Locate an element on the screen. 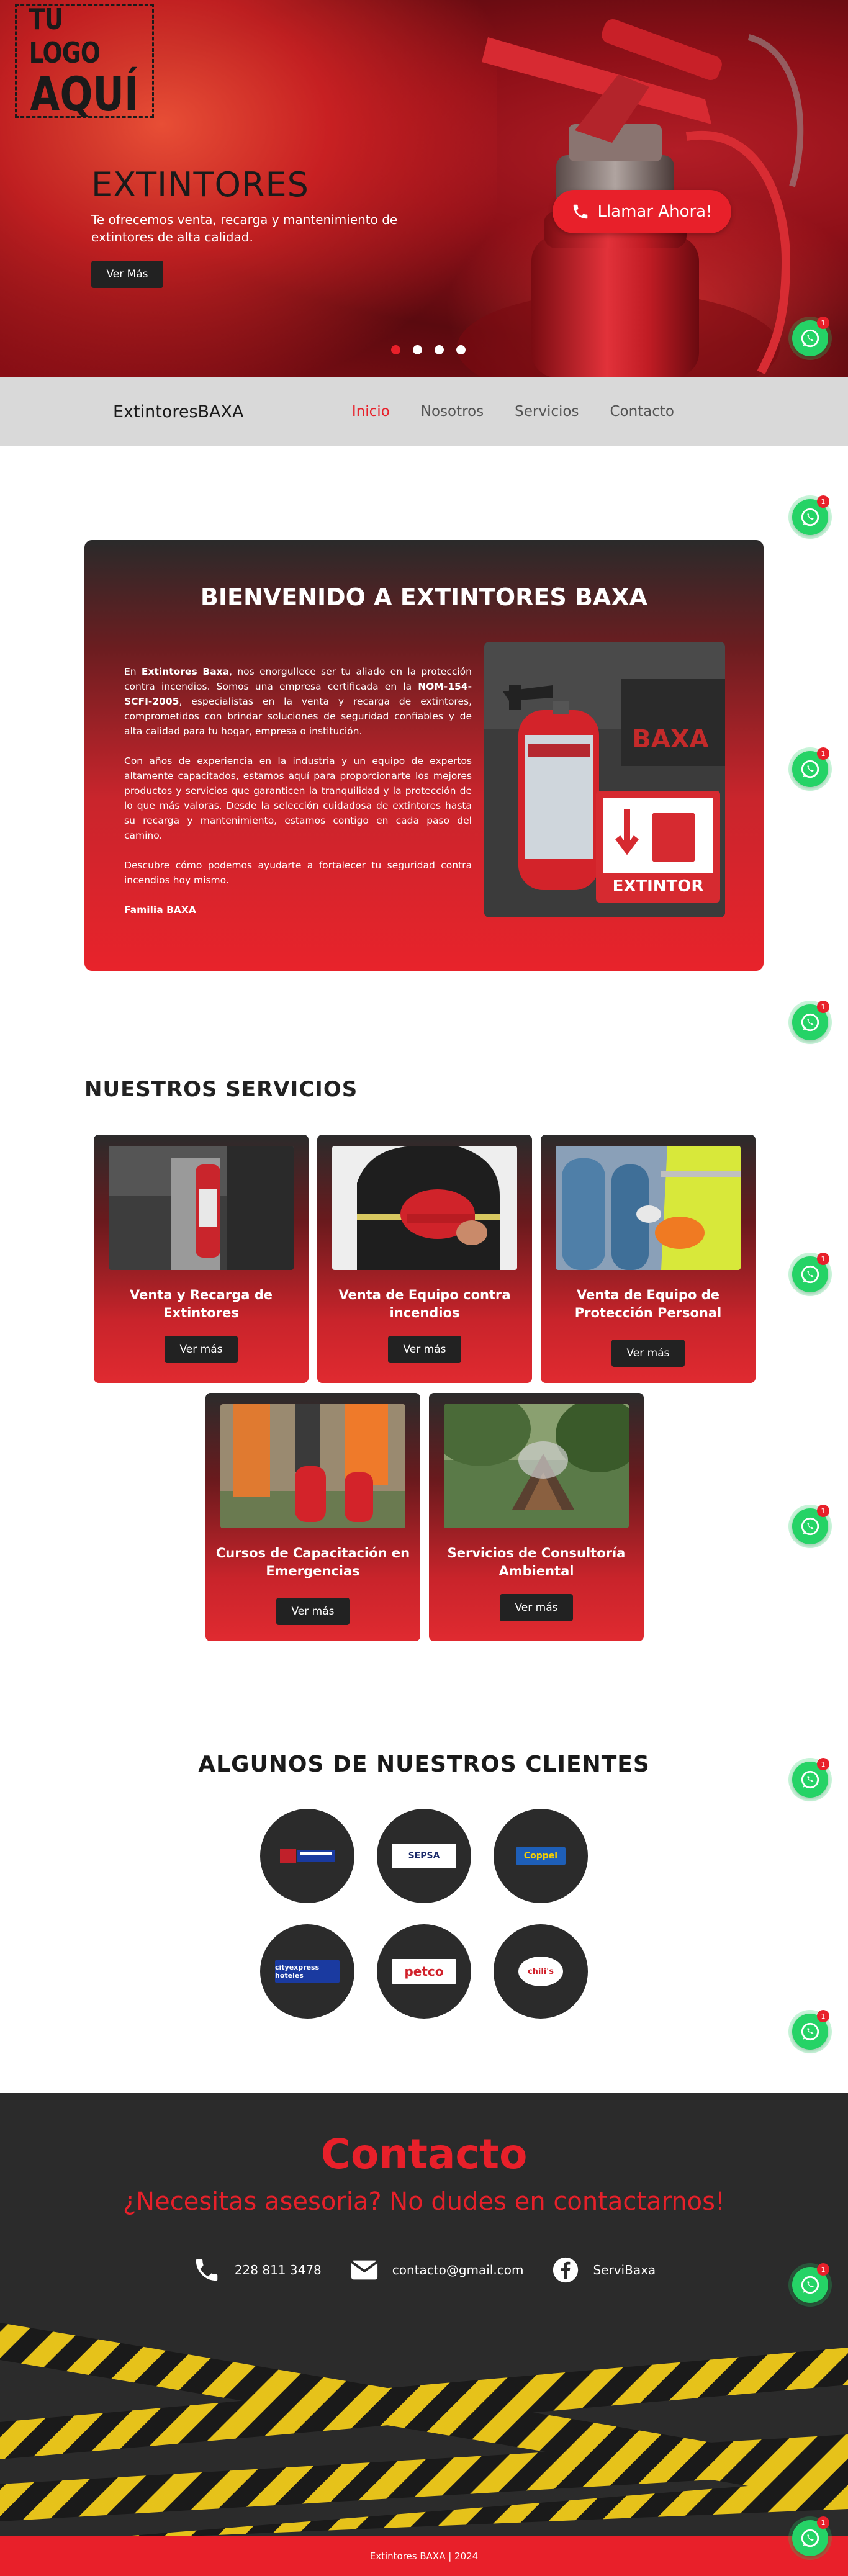  client-logo-circle: SEPSA is located at coordinates (424, 1856).